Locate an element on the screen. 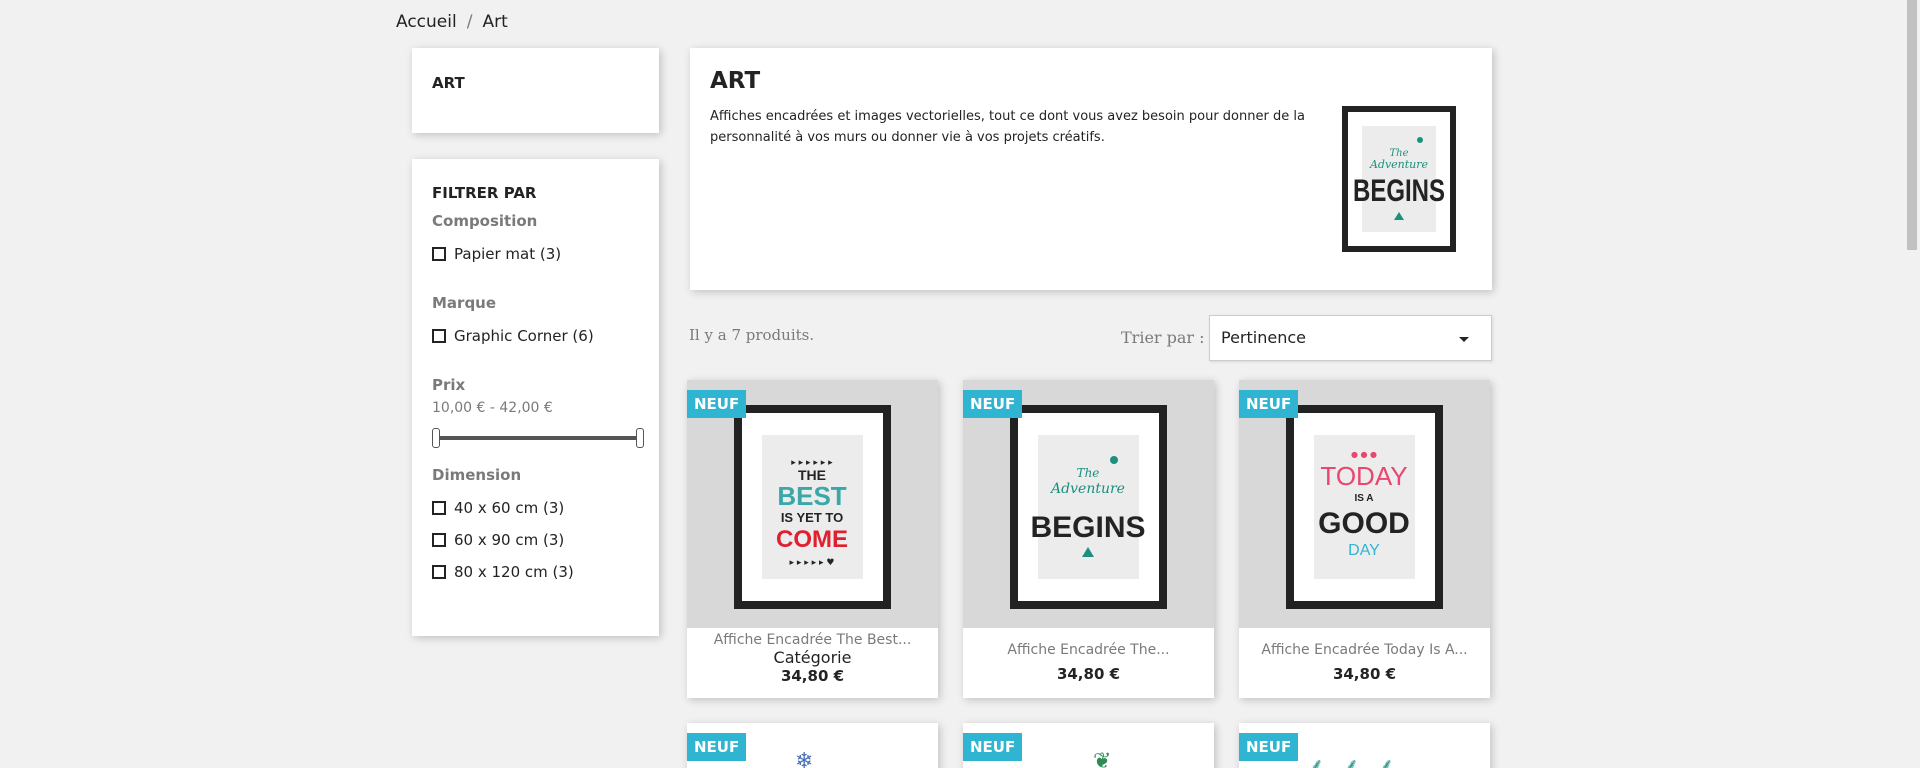 This screenshot has width=1920, height=768. product-card: NEUF ❄ is located at coordinates (812, 745).